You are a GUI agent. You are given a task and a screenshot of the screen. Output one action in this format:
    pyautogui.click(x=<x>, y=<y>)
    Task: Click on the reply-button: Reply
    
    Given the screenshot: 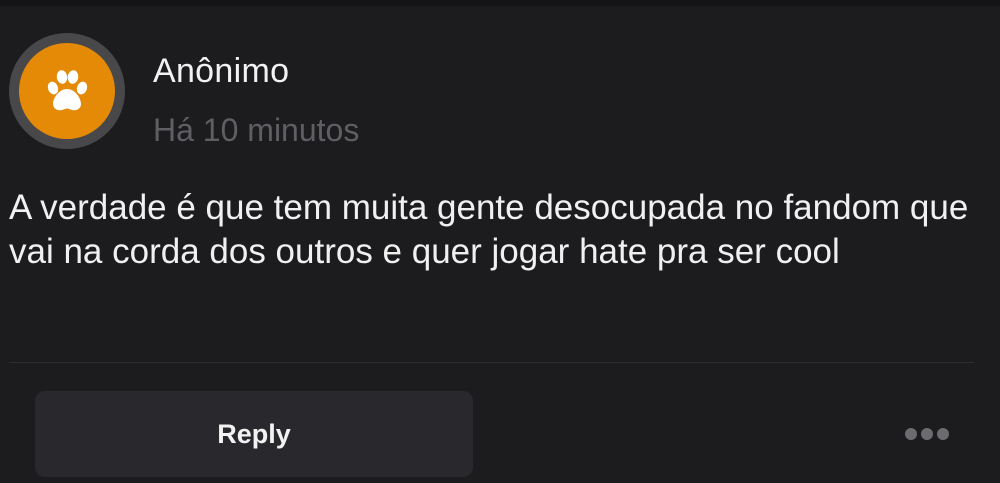 What is the action you would take?
    pyautogui.click(x=254, y=434)
    